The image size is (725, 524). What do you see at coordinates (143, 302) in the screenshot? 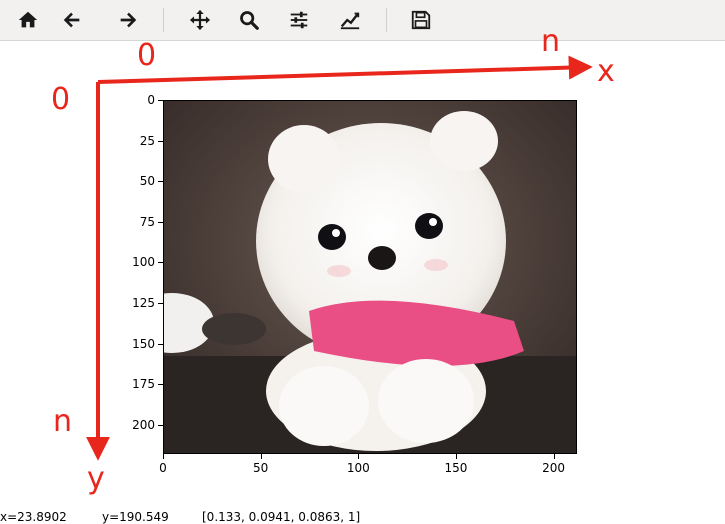
I see `y-tick-label: 125` at bounding box center [143, 302].